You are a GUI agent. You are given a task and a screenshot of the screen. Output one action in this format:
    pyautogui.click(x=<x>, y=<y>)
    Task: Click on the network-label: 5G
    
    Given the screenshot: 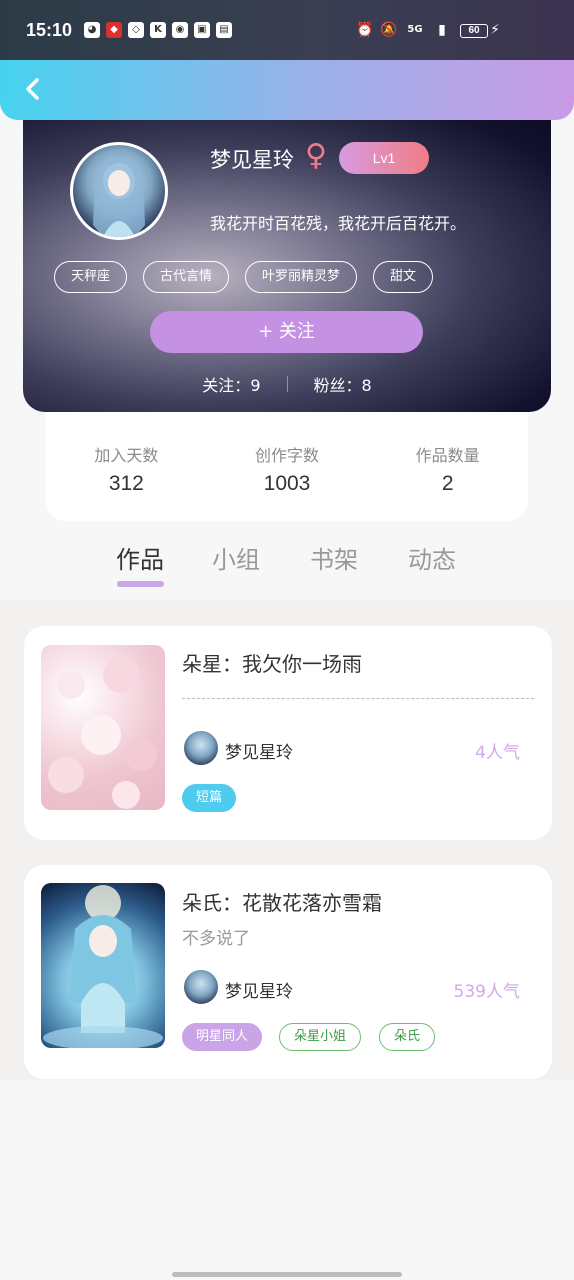 What is the action you would take?
    pyautogui.click(x=415, y=29)
    